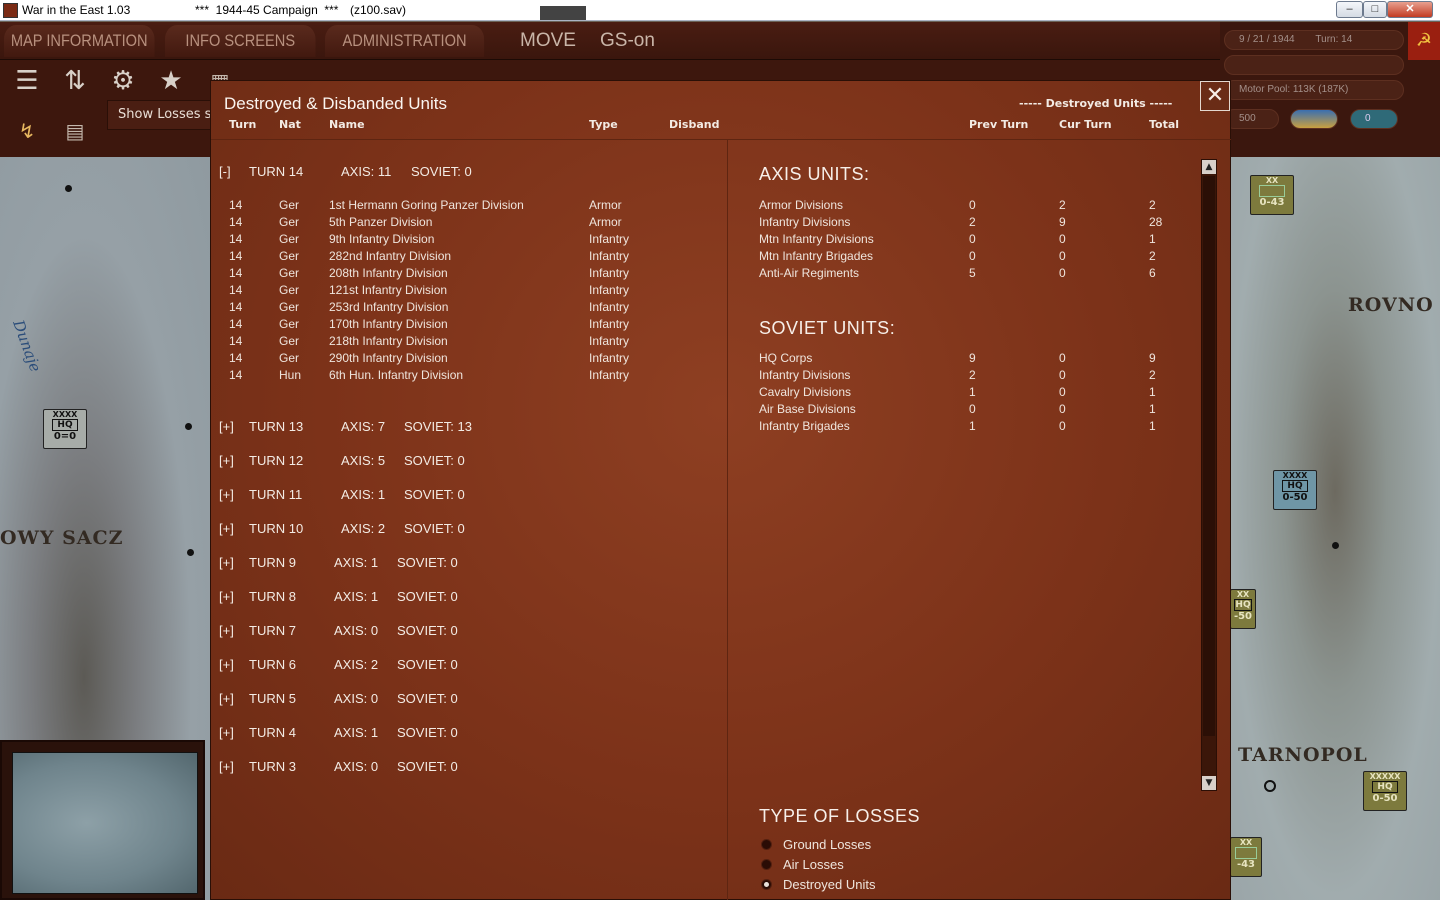  I want to click on tab-info-screens: INFO SCREENS, so click(240, 41).